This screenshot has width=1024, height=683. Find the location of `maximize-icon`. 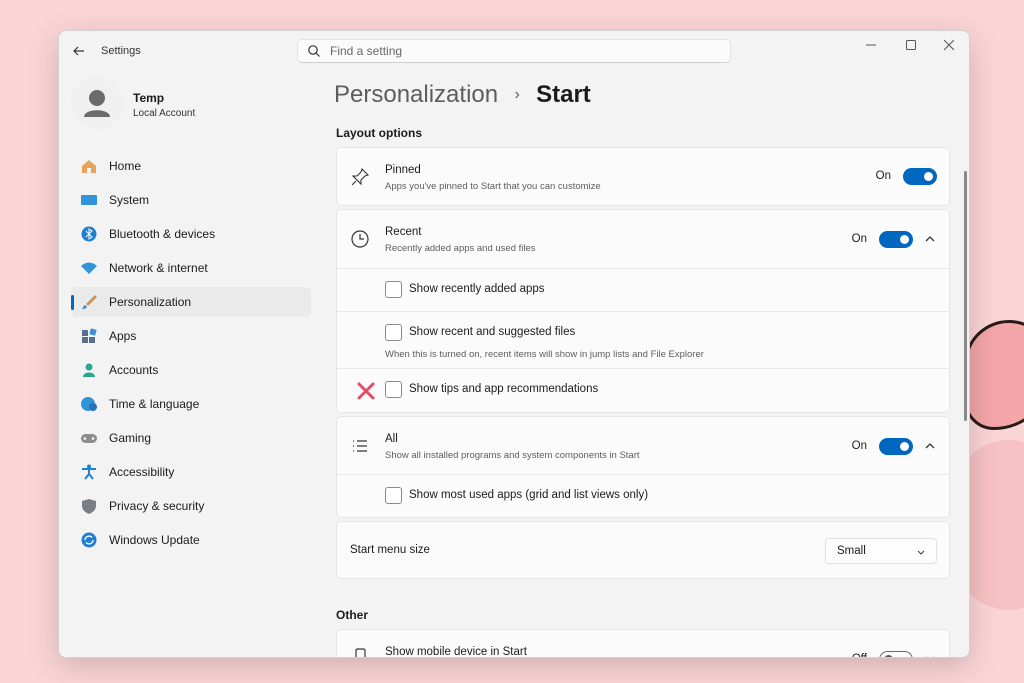

maximize-icon is located at coordinates (911, 45).